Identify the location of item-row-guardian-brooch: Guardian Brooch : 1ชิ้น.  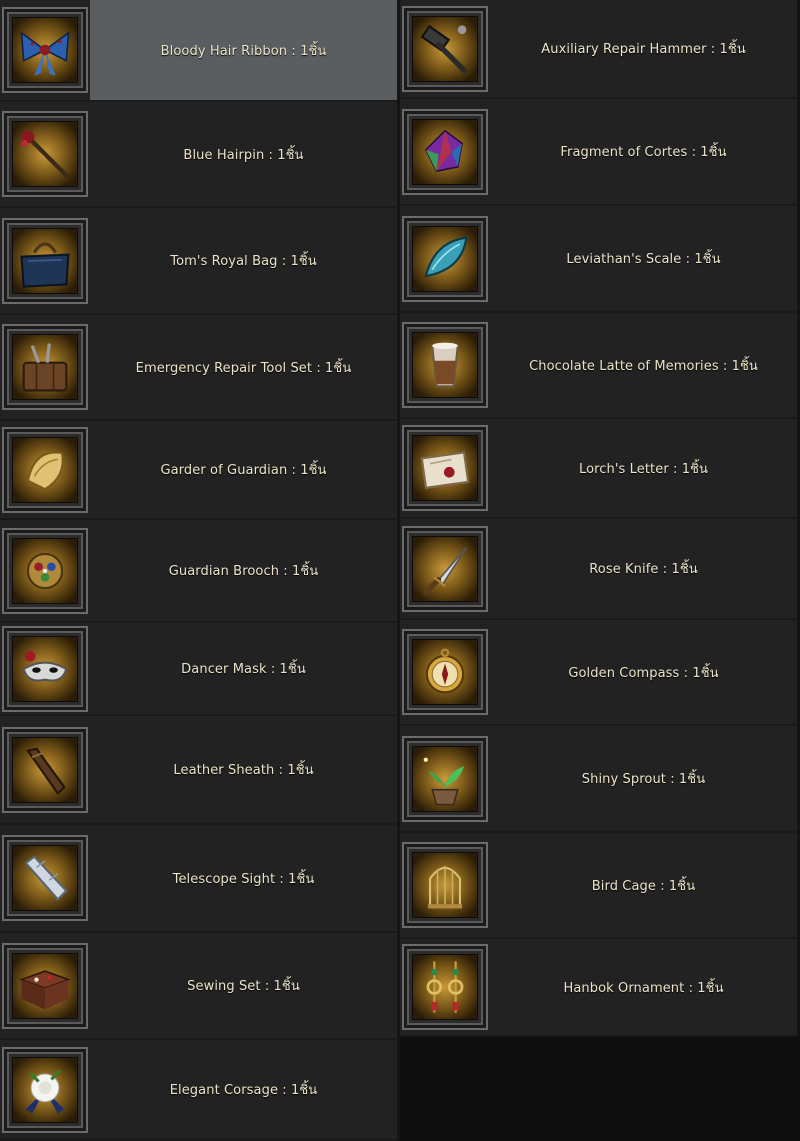
(198, 571).